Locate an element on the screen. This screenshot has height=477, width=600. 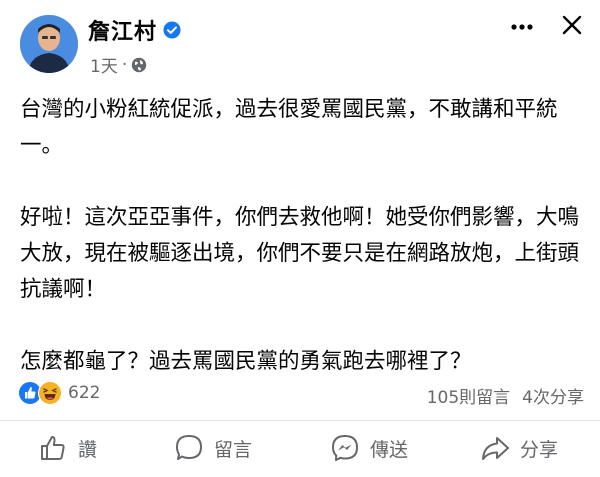
post-paragraph: 怎麼都龜了？過去罵國民黨的勇氣跑去哪裡了？ is located at coordinates (246, 361).